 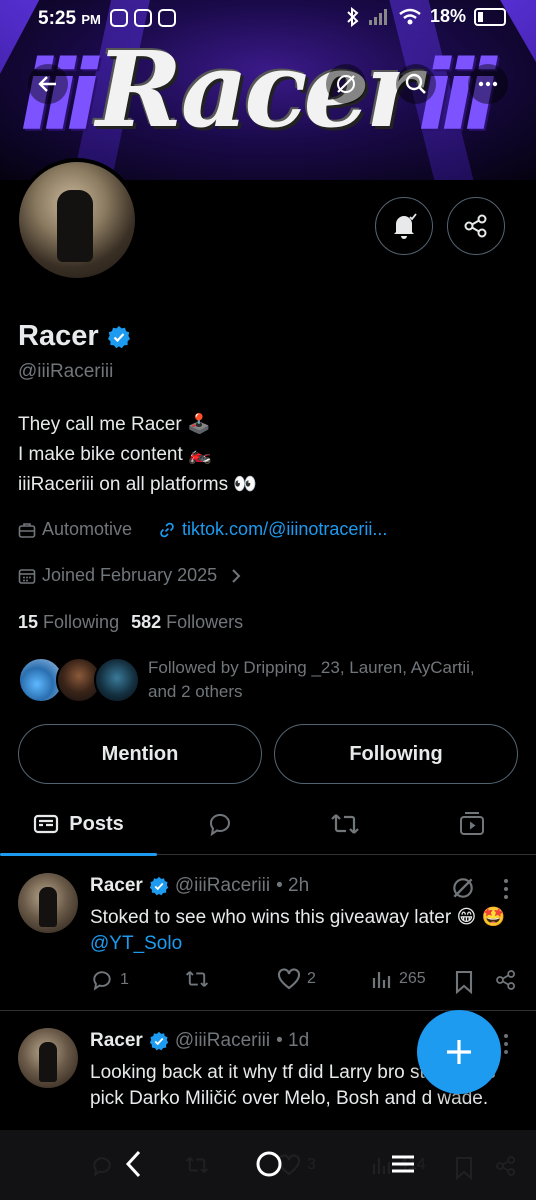 I want to click on share-profile-button, so click(x=476, y=226).